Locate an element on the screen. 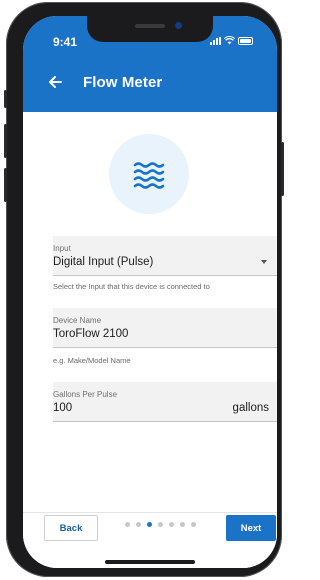 This screenshot has height=580, width=320. status-icons is located at coordinates (231, 40).